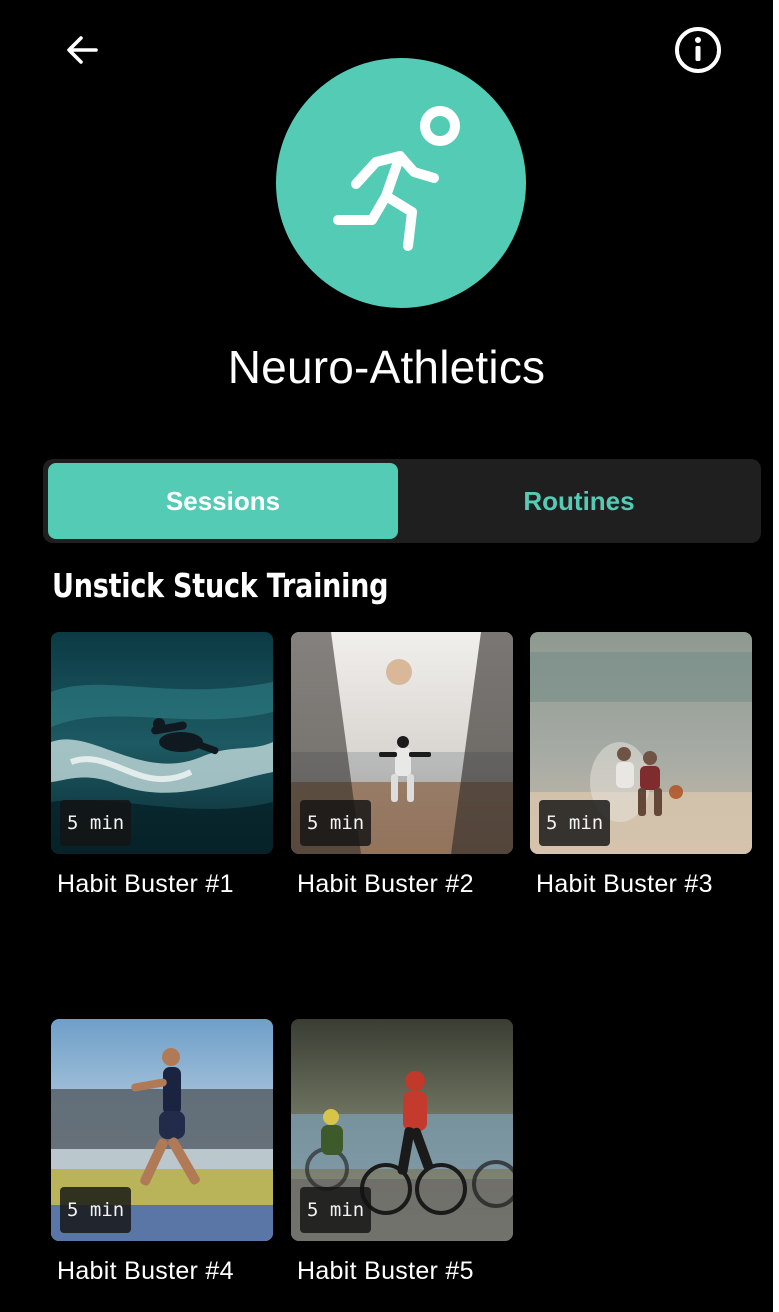 Image resolution: width=779 pixels, height=1312 pixels. I want to click on page-title: Neuro-Athletics, so click(386, 367).